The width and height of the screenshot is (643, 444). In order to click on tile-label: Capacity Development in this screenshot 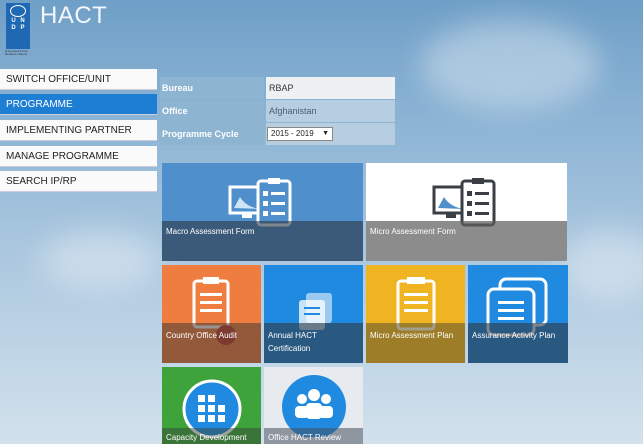, I will do `click(206, 437)`.